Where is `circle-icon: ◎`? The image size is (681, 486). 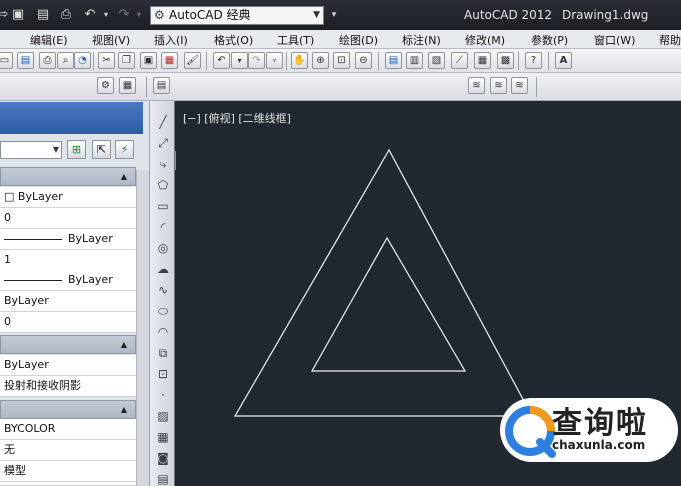 circle-icon: ◎ is located at coordinates (163, 248).